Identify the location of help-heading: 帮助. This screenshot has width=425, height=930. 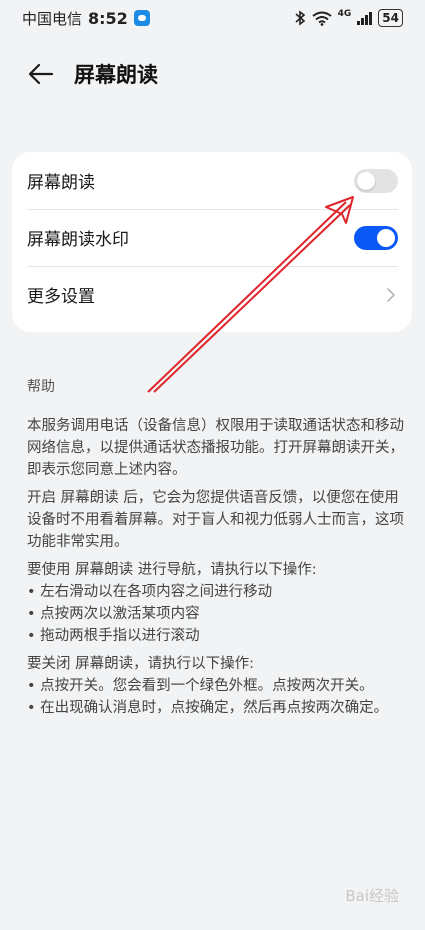
(41, 387).